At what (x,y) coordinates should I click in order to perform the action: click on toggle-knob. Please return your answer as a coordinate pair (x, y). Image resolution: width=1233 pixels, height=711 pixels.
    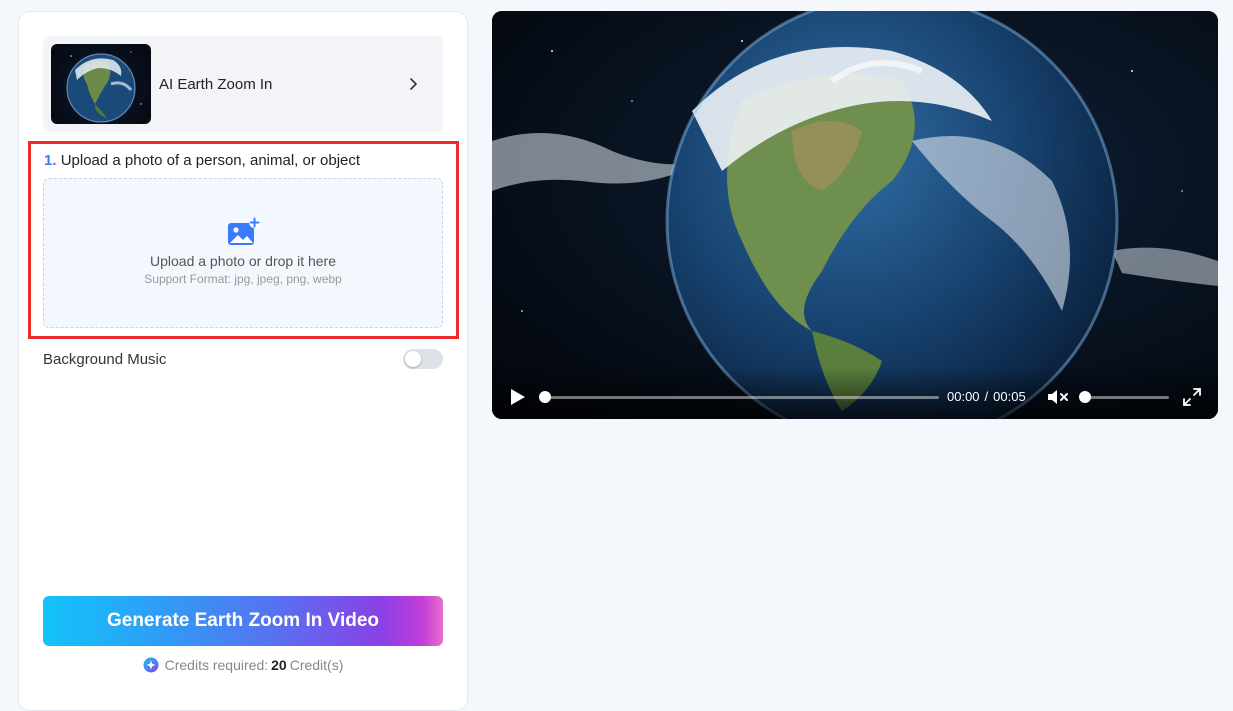
    Looking at the image, I should click on (413, 359).